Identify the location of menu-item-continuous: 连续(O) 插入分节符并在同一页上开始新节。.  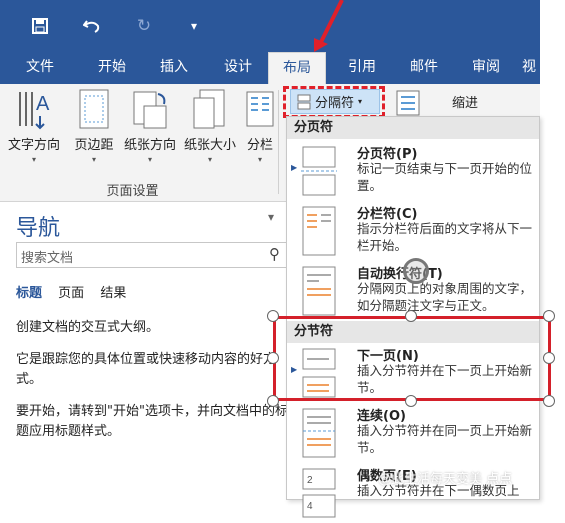
(413, 433).